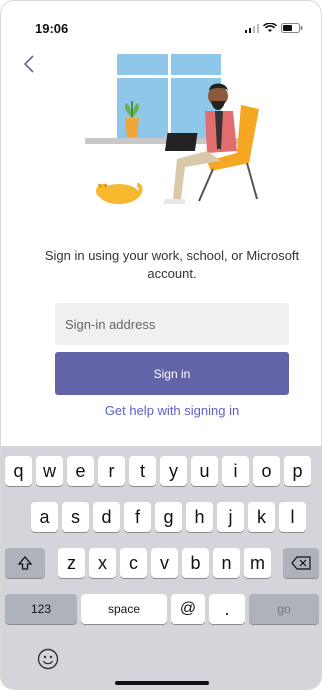  Describe the element at coordinates (106, 517) in the screenshot. I see `key-d: d` at that location.